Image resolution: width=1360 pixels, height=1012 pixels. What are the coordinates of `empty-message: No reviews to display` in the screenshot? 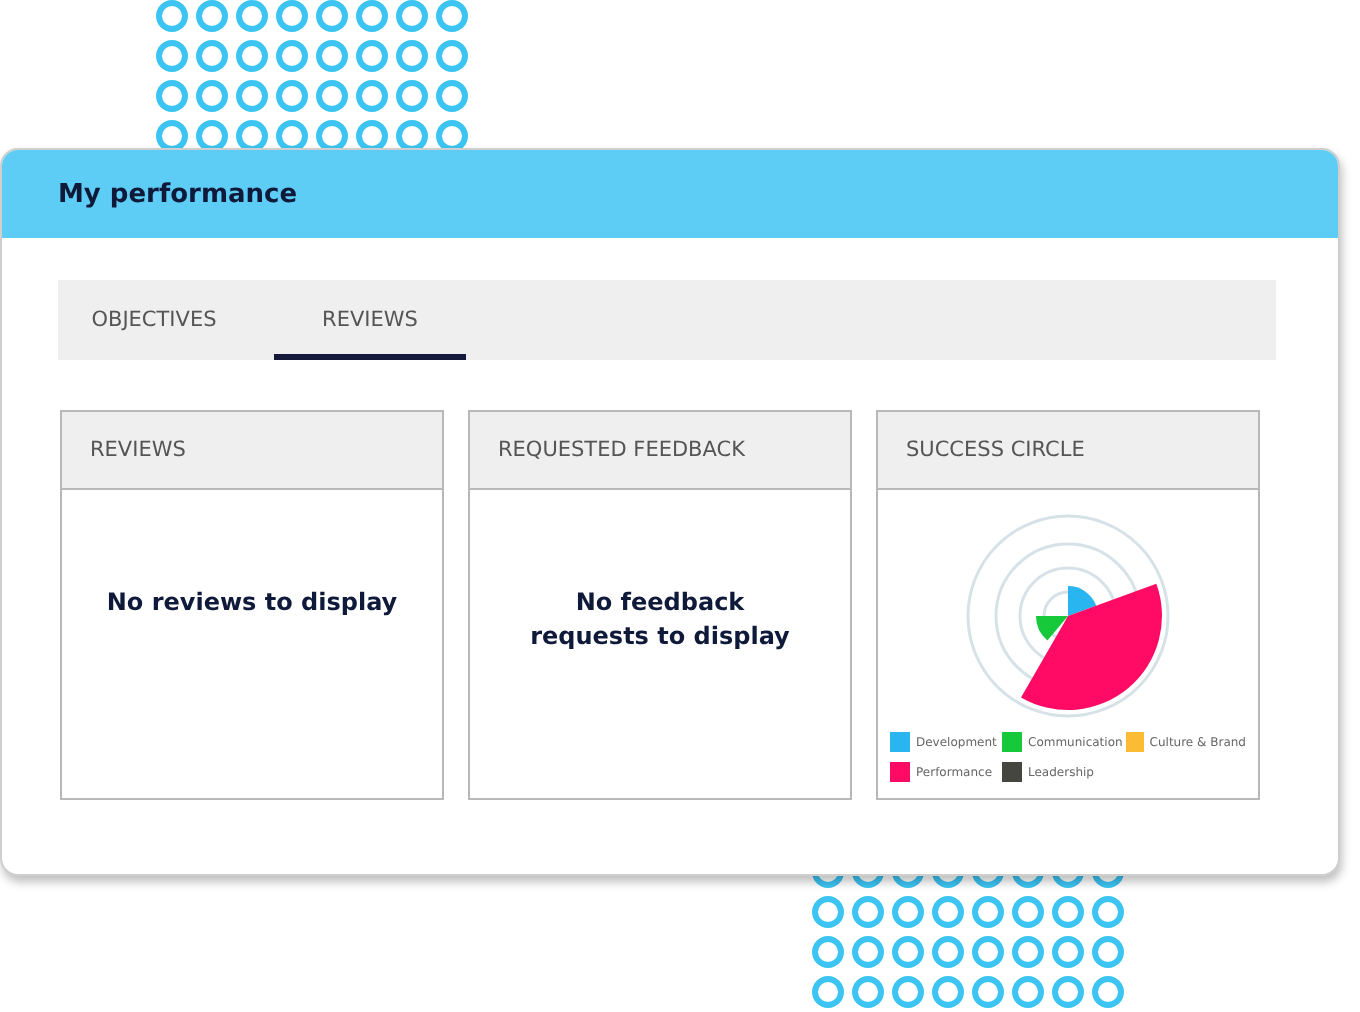 It's located at (252, 603).